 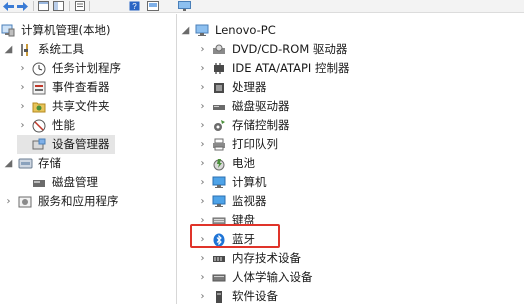 What do you see at coordinates (261, 106) in the screenshot?
I see `device-category-label: 磁盘驱动器` at bounding box center [261, 106].